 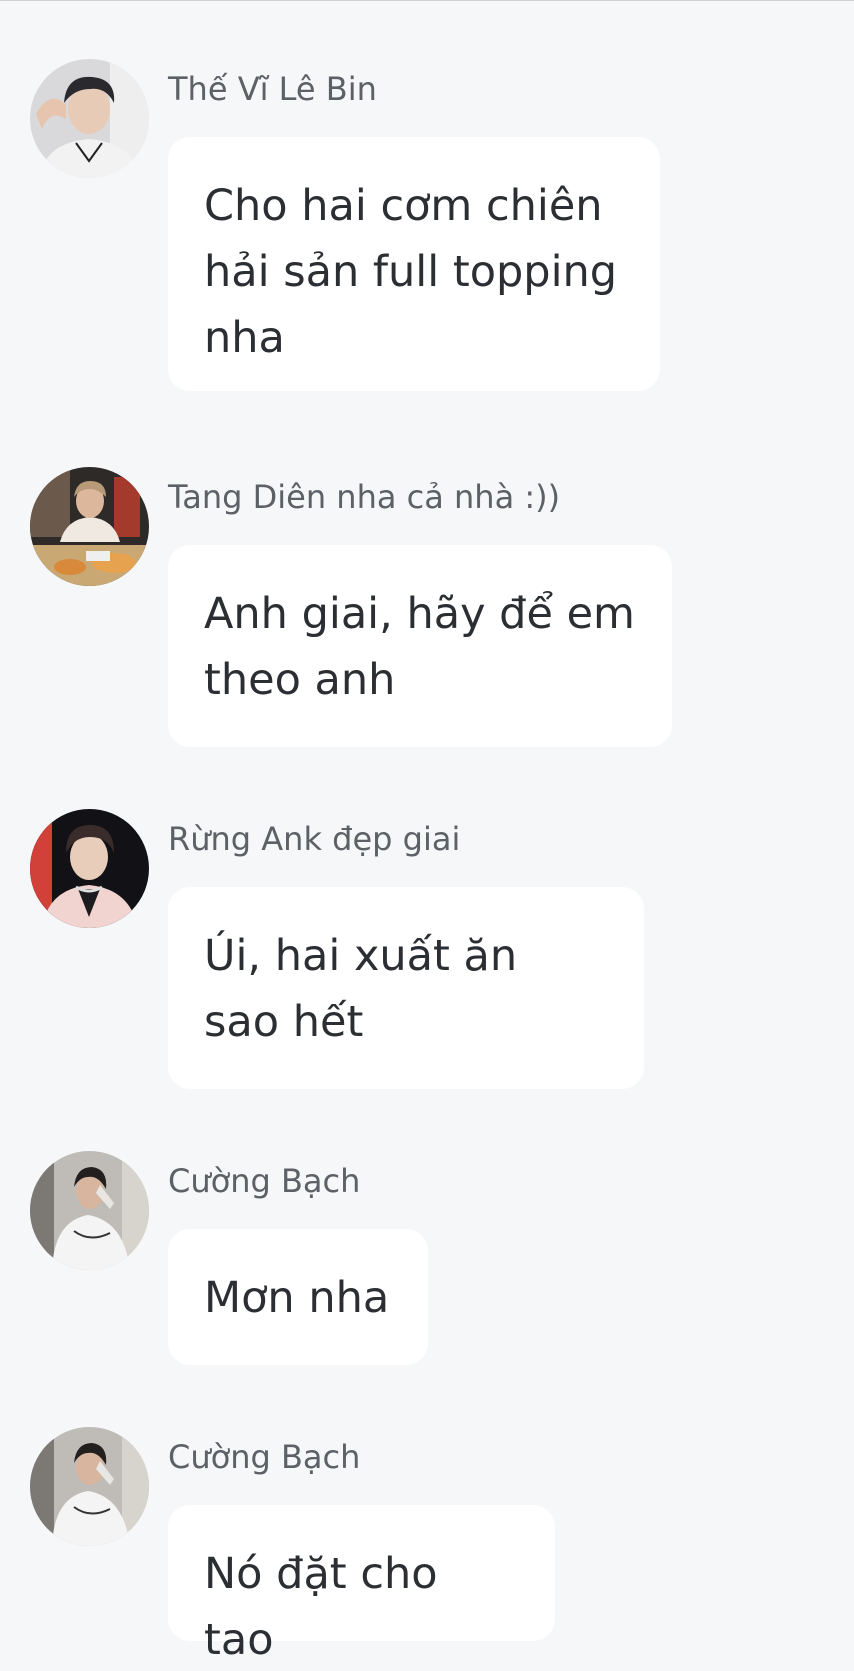 I want to click on sender-name: Rừng Ank đẹp giai, so click(x=314, y=839).